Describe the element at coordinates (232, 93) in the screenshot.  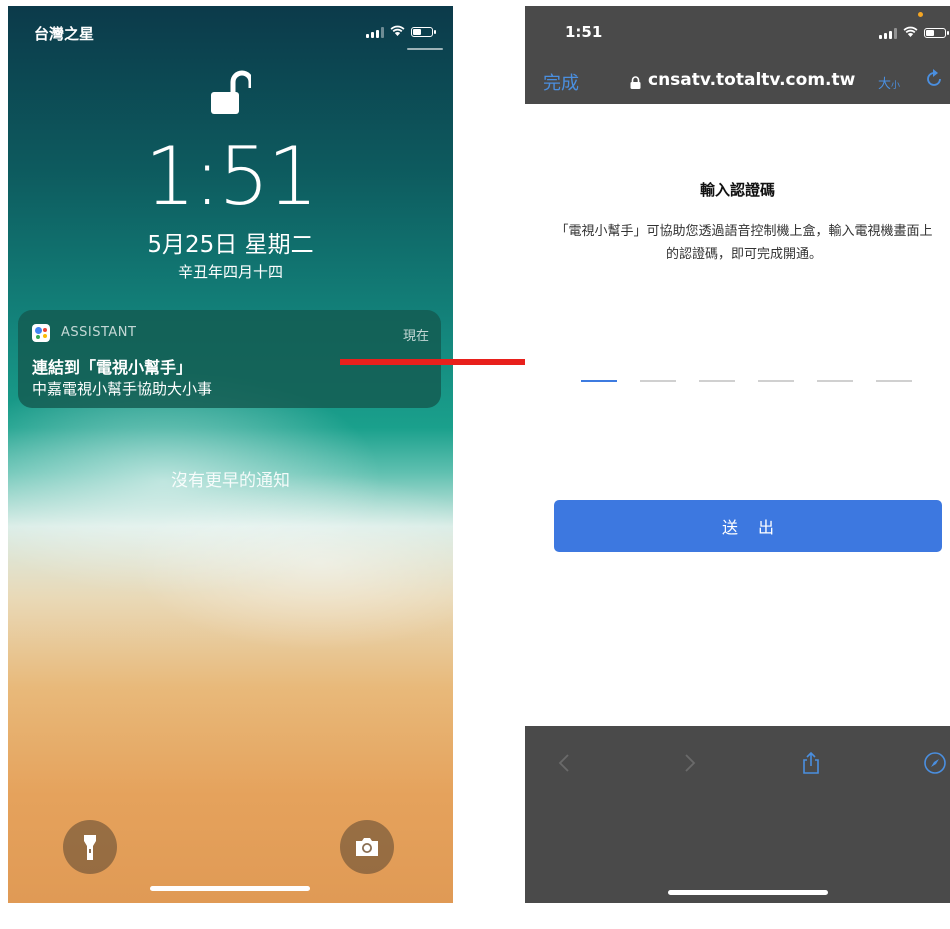
I see `unlocked-padlock-icon` at that location.